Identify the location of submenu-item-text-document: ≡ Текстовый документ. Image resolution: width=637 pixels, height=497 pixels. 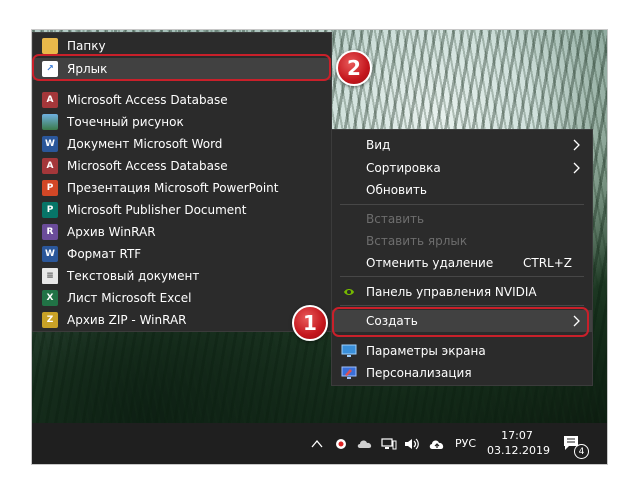
(182, 276).